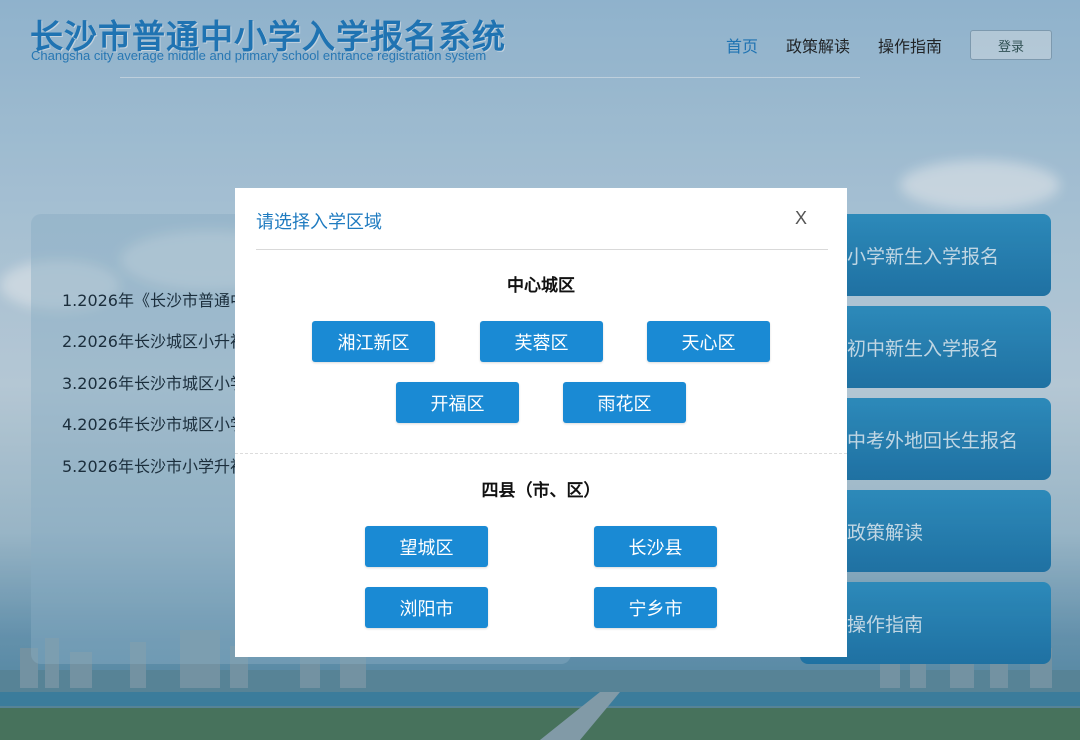  Describe the element at coordinates (542, 249) in the screenshot. I see `modal-divider` at that location.